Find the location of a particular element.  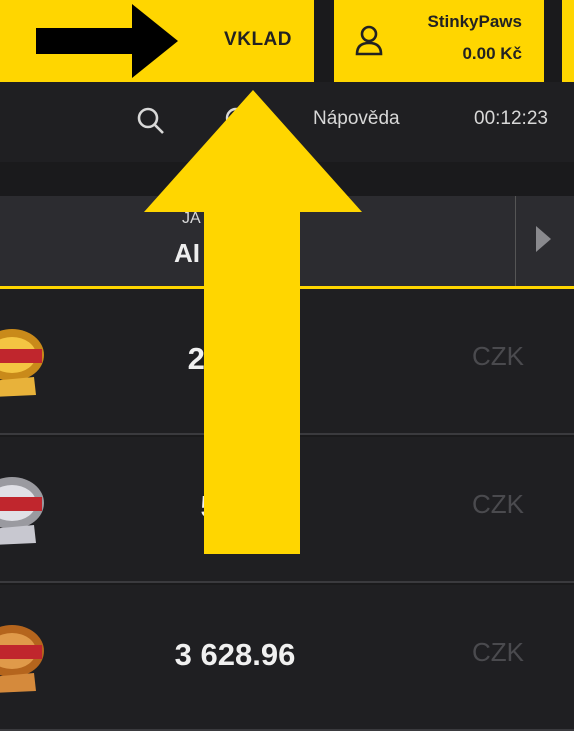

menu-button is located at coordinates (568, 41).